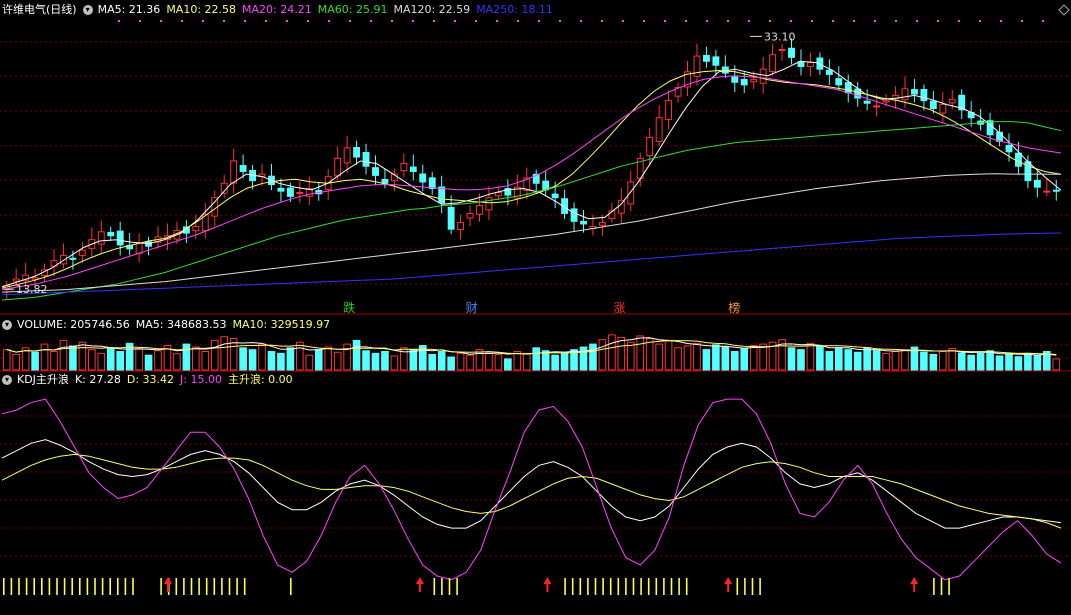  Describe the element at coordinates (277, 9) in the screenshot. I see `ma-ma20: MA20: 24.21` at that location.